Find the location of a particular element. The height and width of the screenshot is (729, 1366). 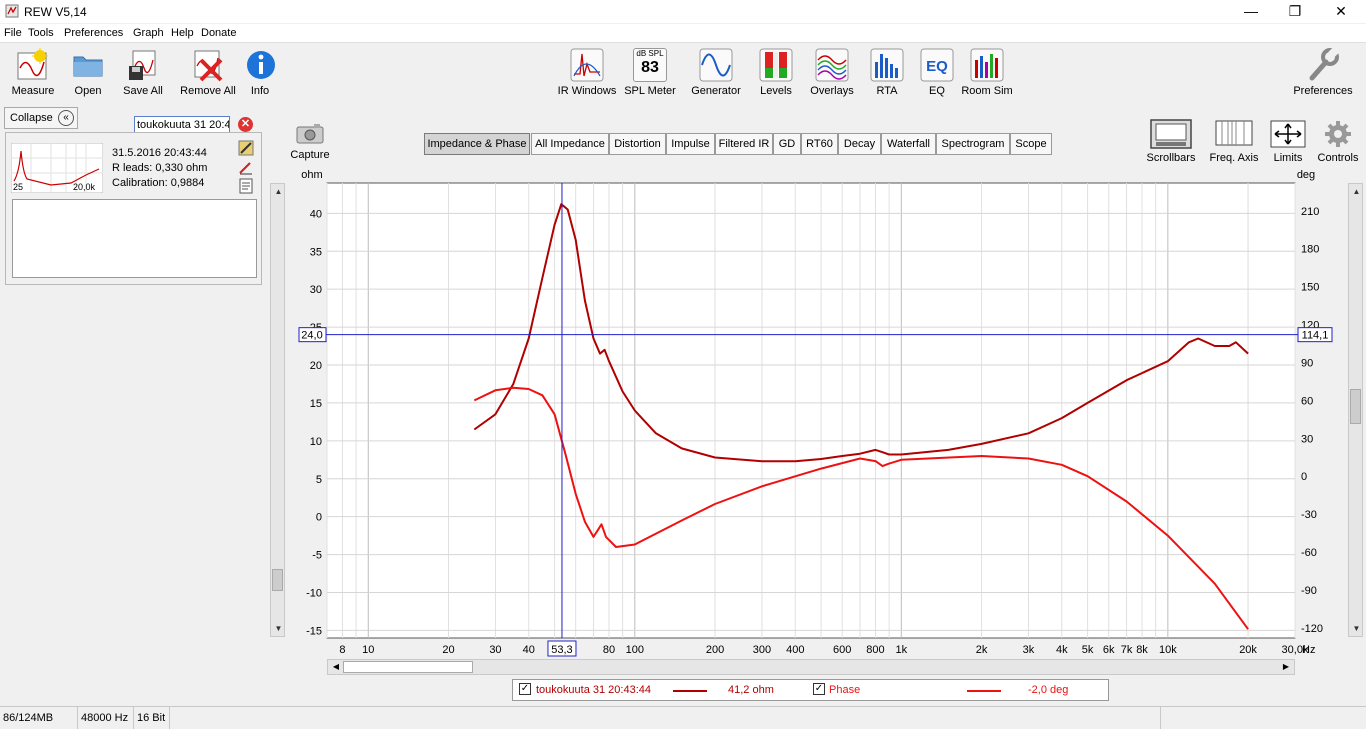

x-tick-label: 3k is located at coordinates (1029, 650).